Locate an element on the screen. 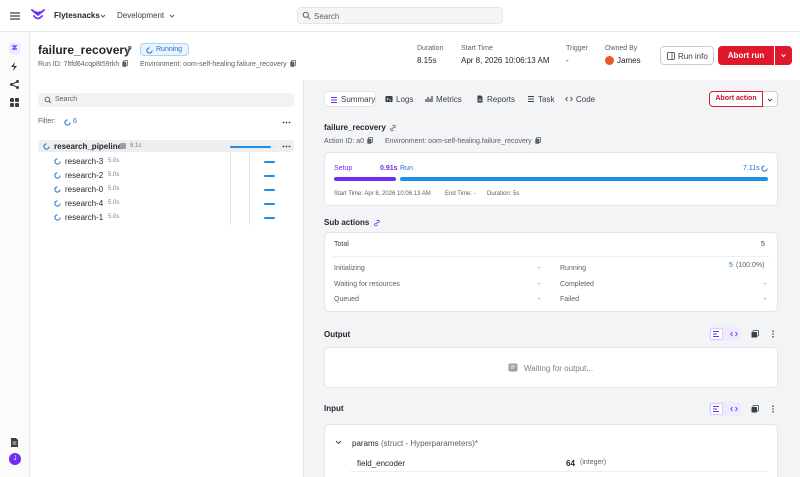 The image size is (800, 477). sub-actions-card is located at coordinates (551, 272).